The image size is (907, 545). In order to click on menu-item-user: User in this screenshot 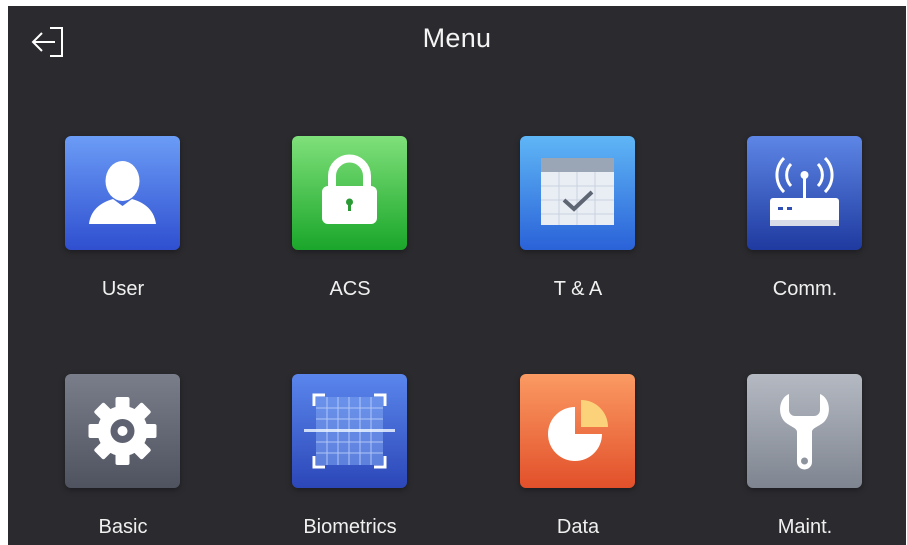, I will do `click(123, 231)`.